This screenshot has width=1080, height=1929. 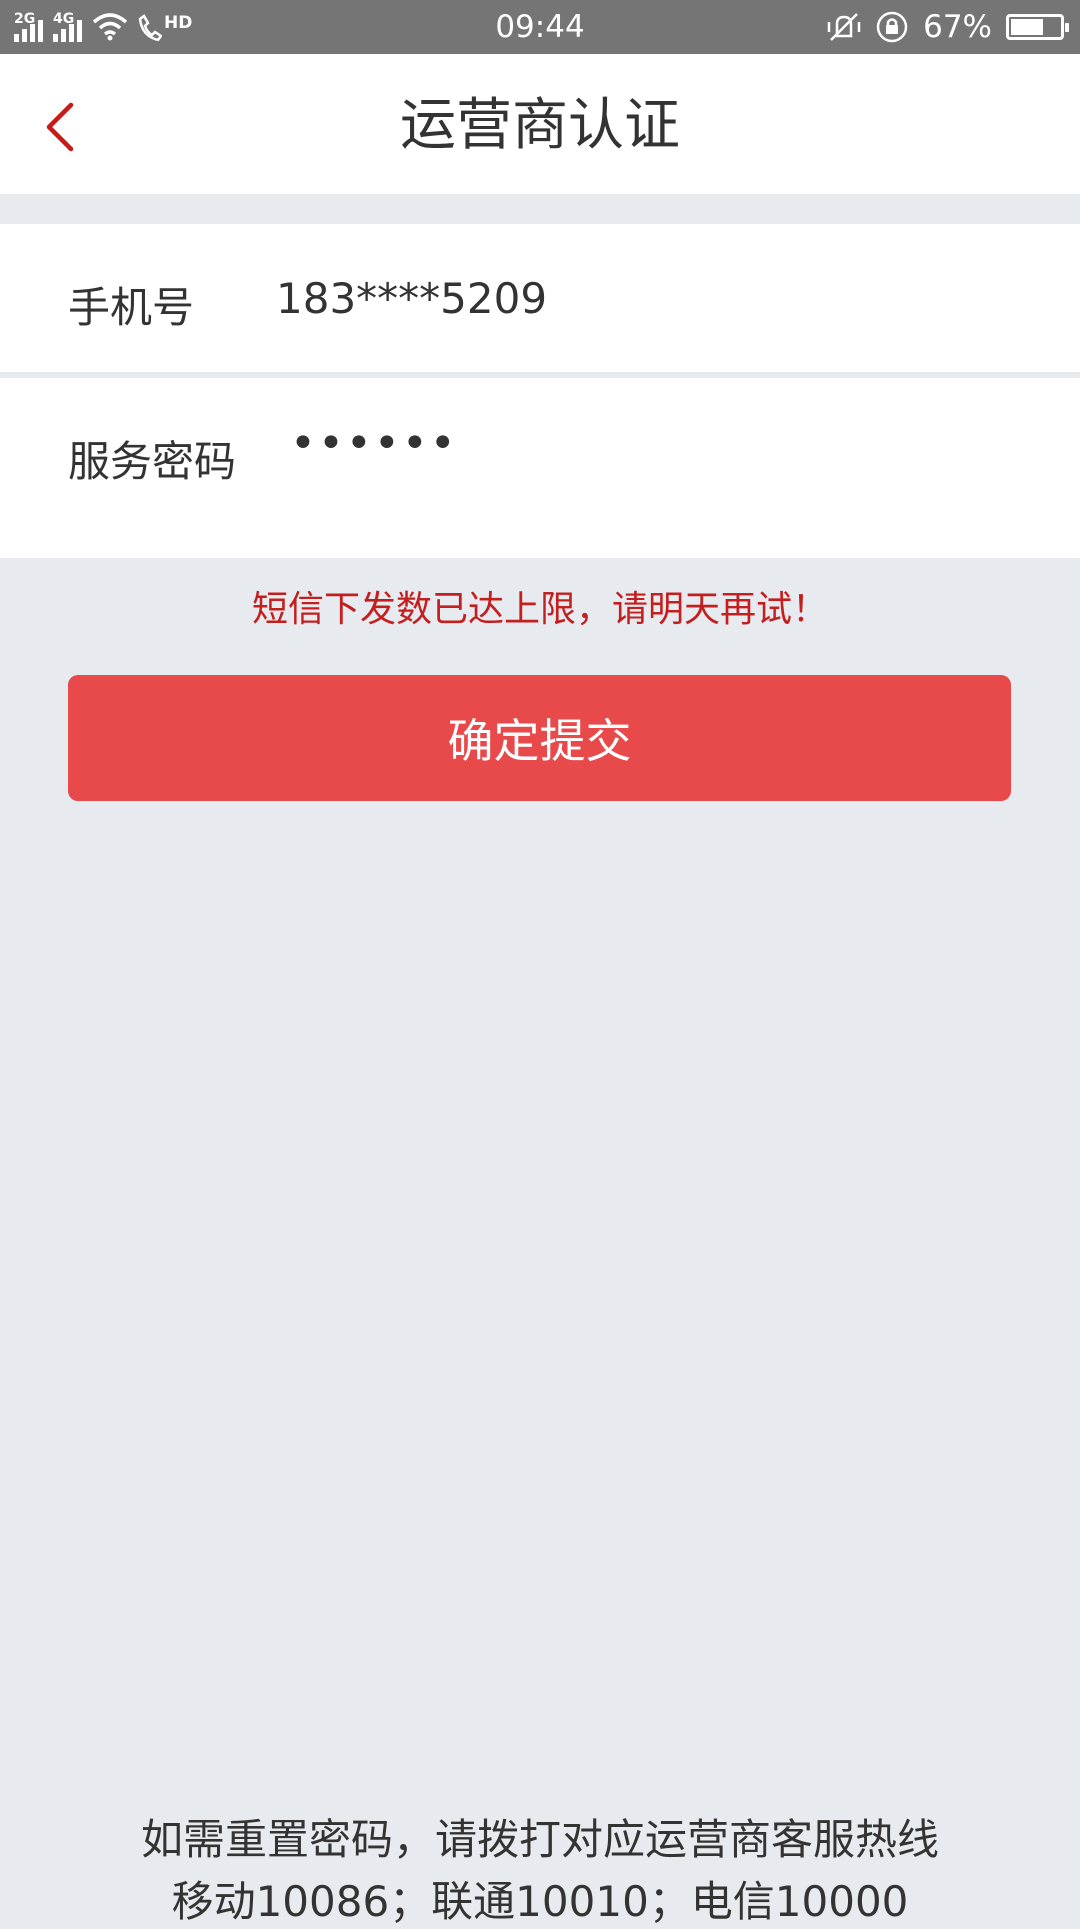 I want to click on vibrate-mute-icon, so click(x=844, y=27).